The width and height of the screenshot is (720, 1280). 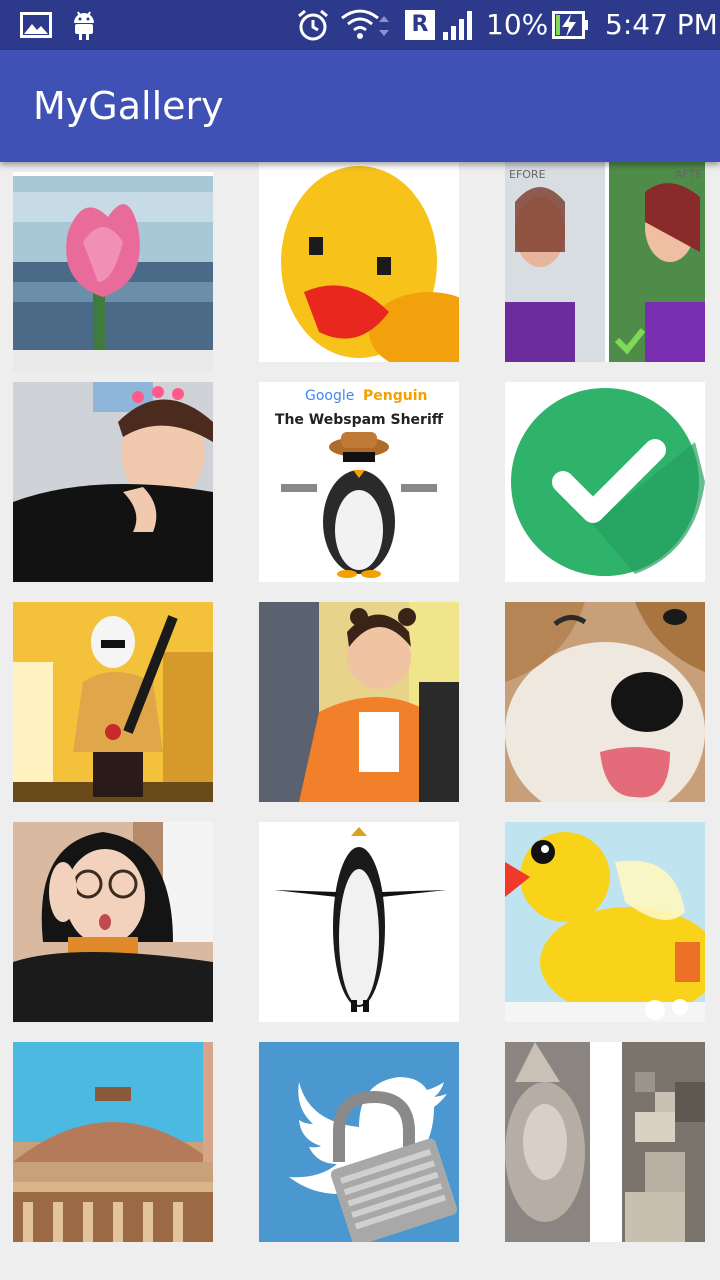 What do you see at coordinates (360, 106) in the screenshot?
I see `app-bar: MyGallery` at bounding box center [360, 106].